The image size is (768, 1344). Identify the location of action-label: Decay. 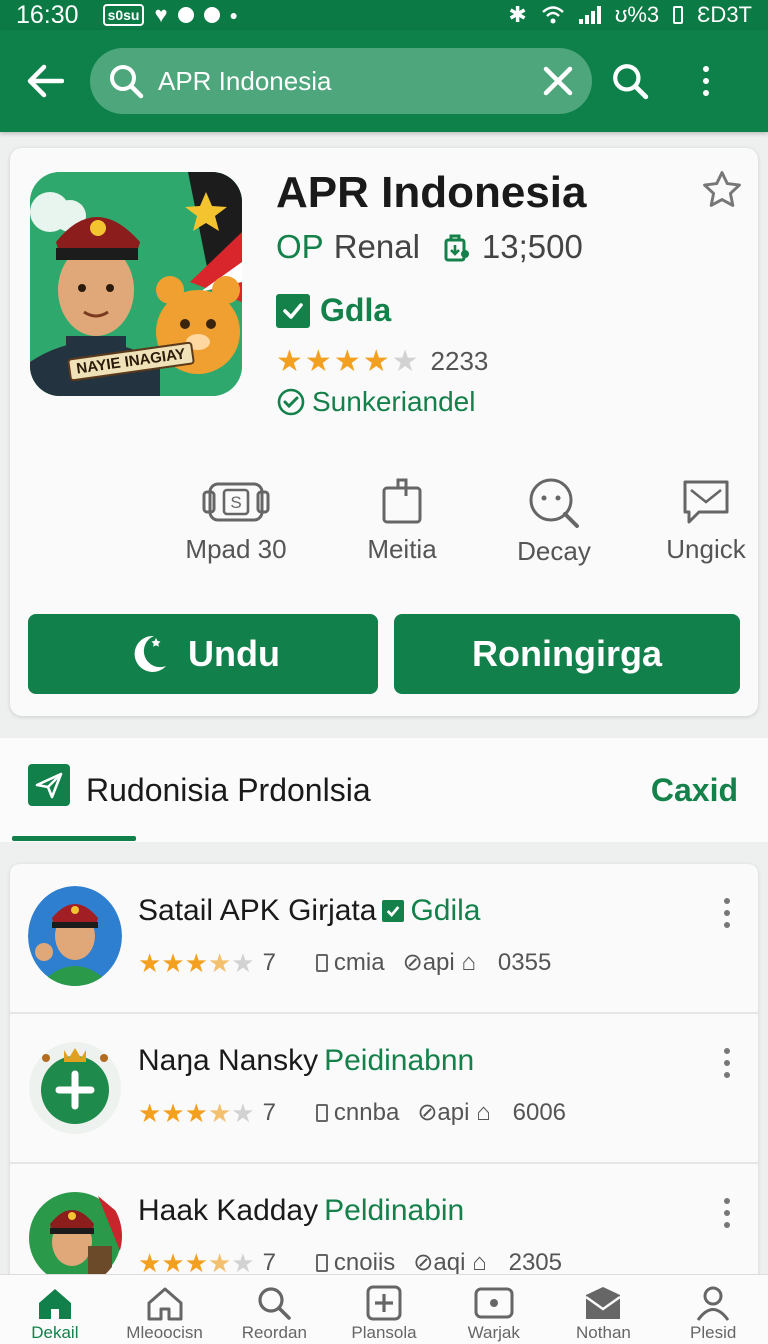
(554, 551).